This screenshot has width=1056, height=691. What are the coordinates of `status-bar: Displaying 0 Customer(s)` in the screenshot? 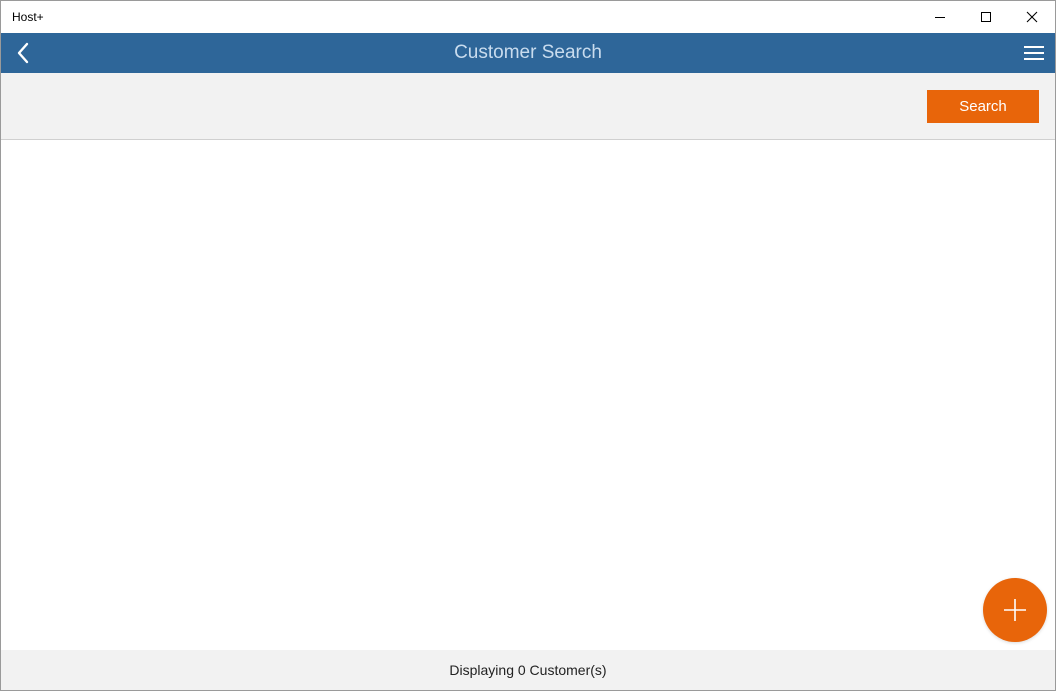 It's located at (528, 670).